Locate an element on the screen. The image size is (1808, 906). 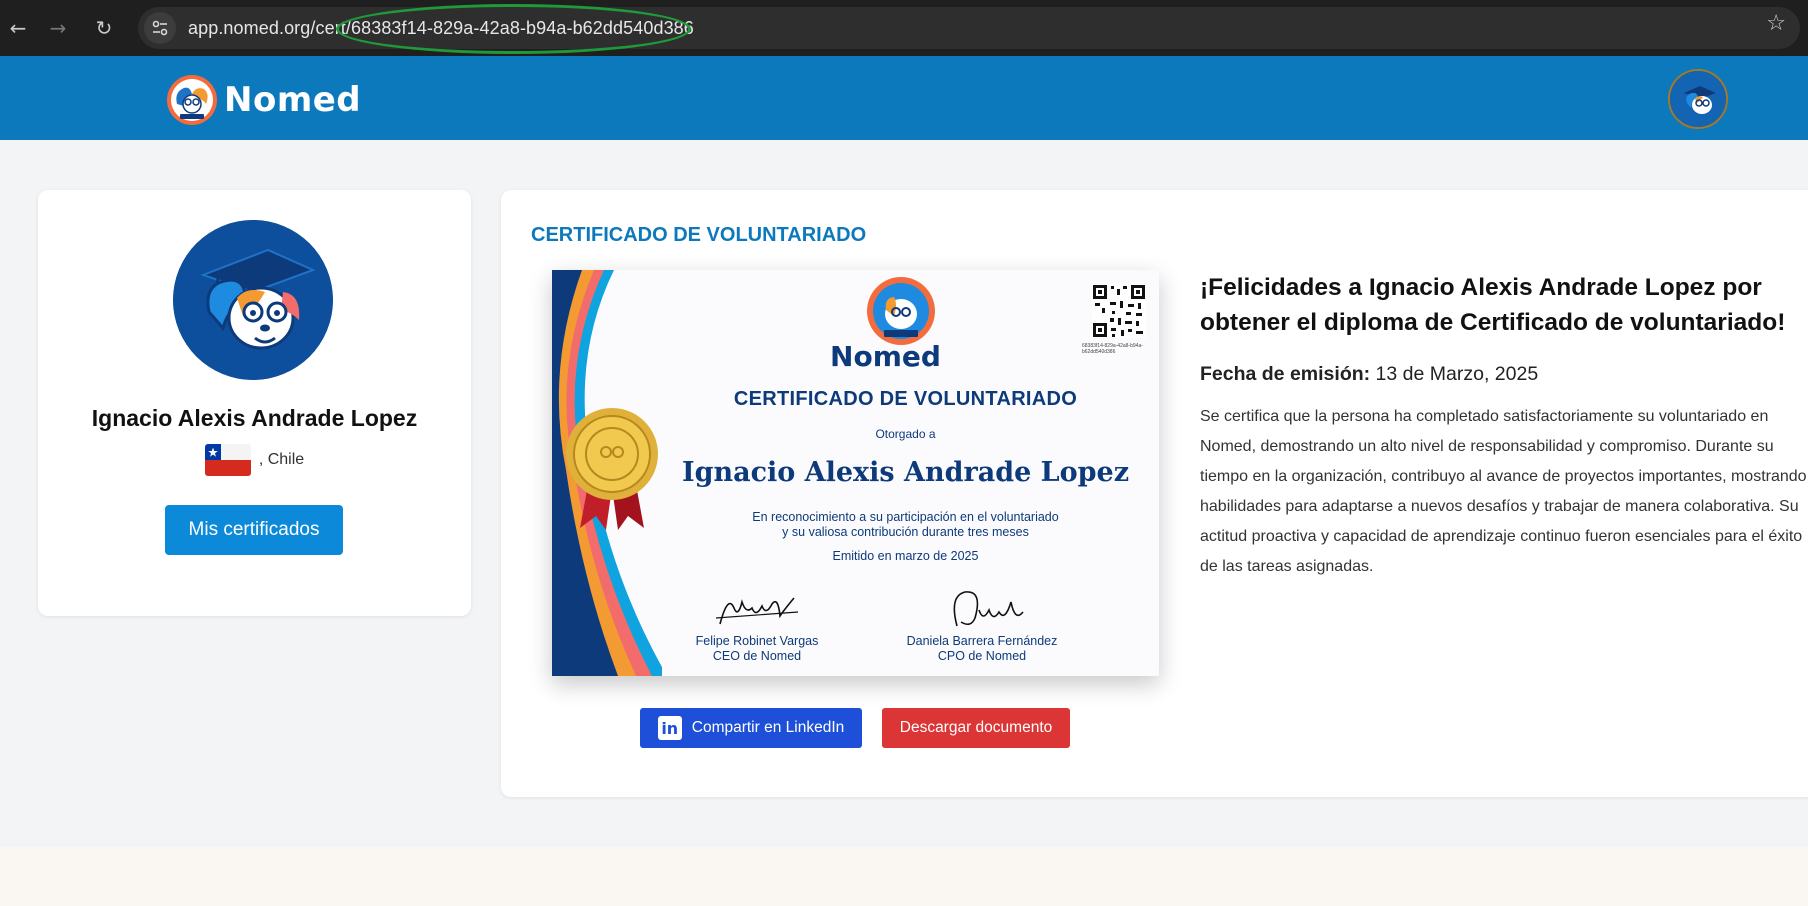
linkedin-icon: in is located at coordinates (669, 728).